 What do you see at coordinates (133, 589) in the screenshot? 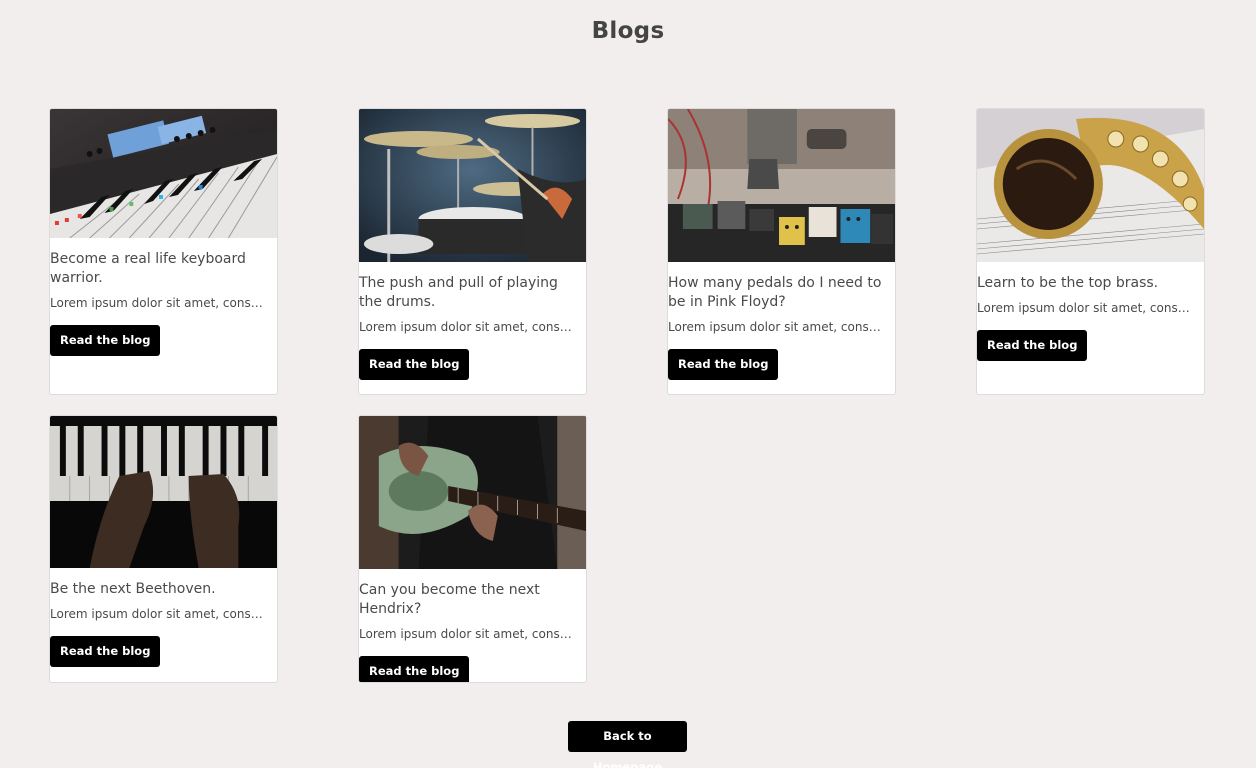
I see `card-title: Be the next Beethoven.` at bounding box center [133, 589].